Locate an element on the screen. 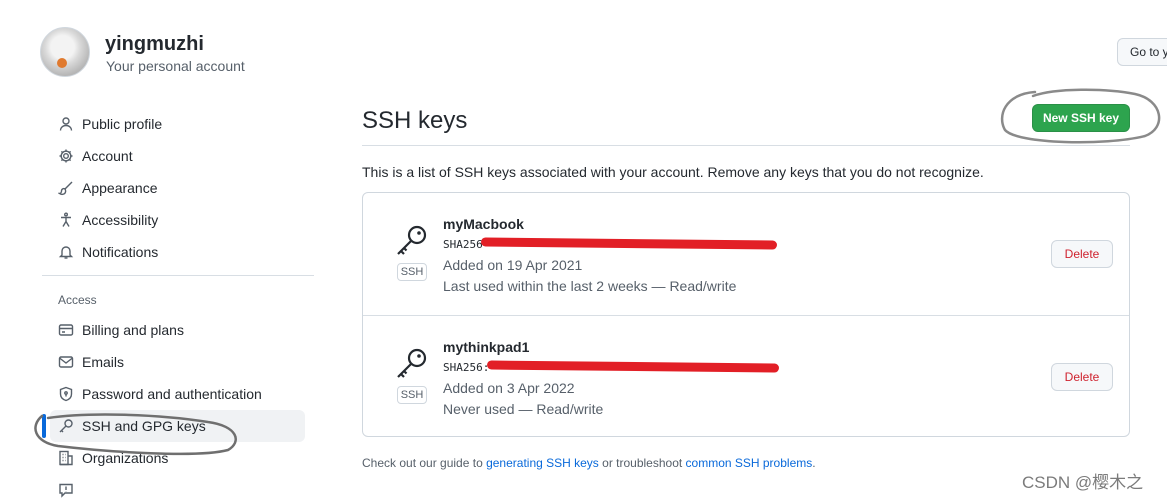  account-subtitle: Your personal account is located at coordinates (175, 66).